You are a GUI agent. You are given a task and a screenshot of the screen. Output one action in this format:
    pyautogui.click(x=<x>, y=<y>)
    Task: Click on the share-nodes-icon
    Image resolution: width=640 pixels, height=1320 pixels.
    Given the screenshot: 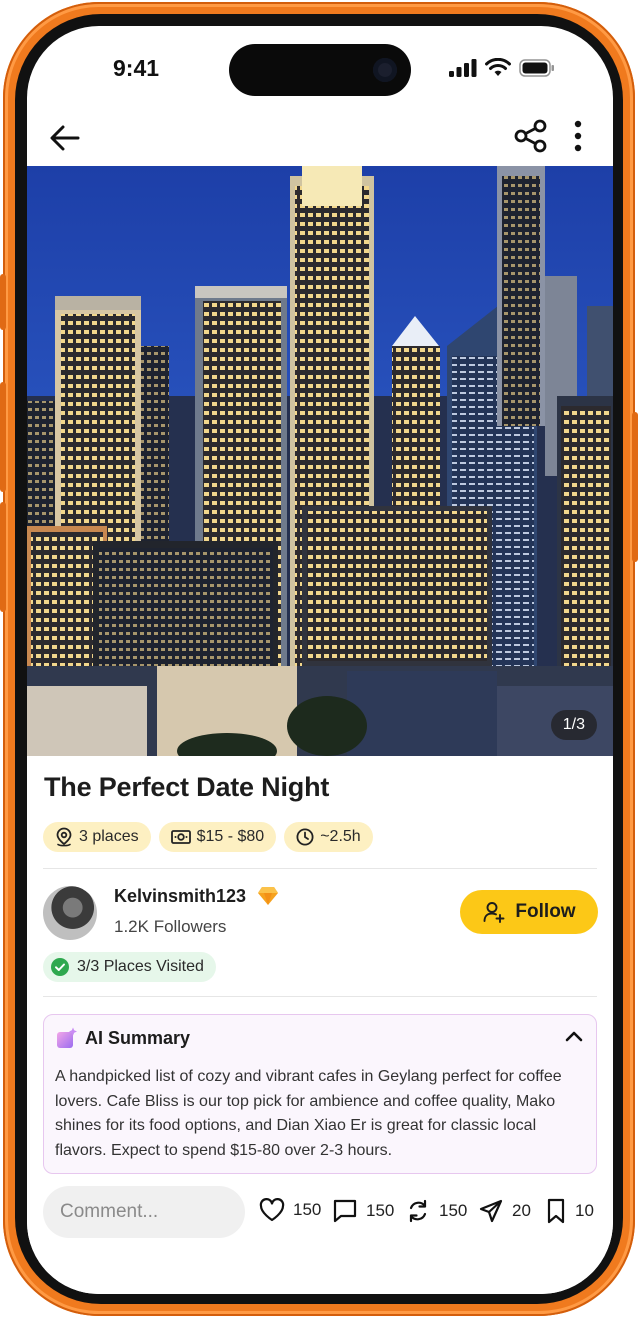 What is the action you would take?
    pyautogui.click(x=530, y=136)
    